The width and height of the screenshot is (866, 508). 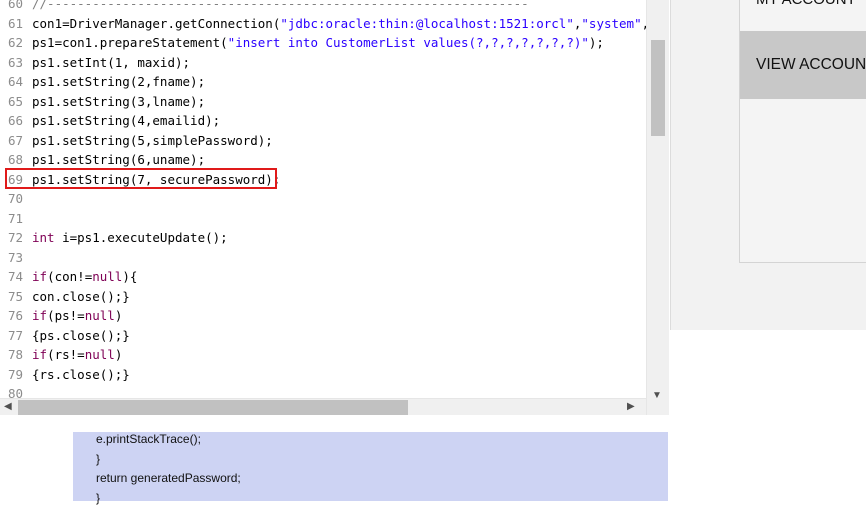 I want to click on scroll-right-icon: ▶, so click(x=631, y=406).